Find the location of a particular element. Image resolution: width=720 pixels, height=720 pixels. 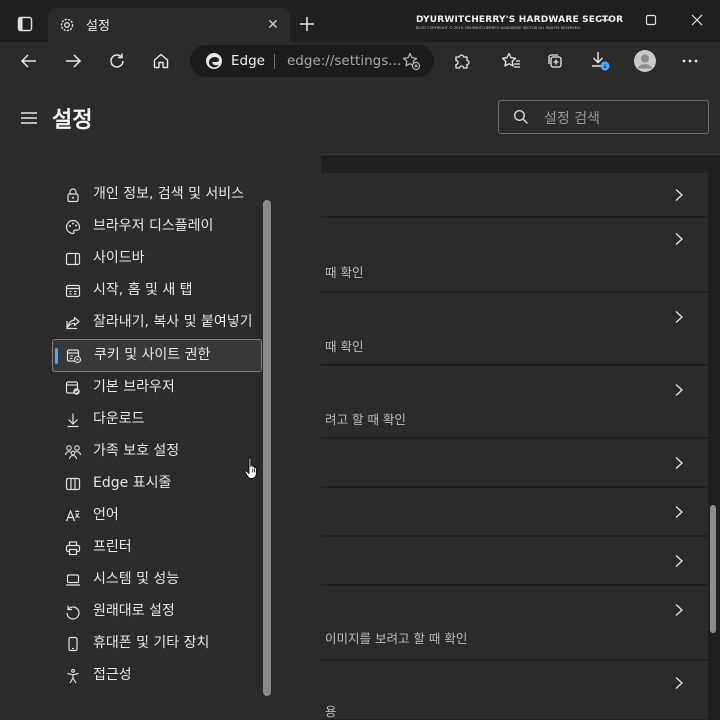

permission-row: 이미지를 보려고 할 때 확인 is located at coordinates (514, 623).